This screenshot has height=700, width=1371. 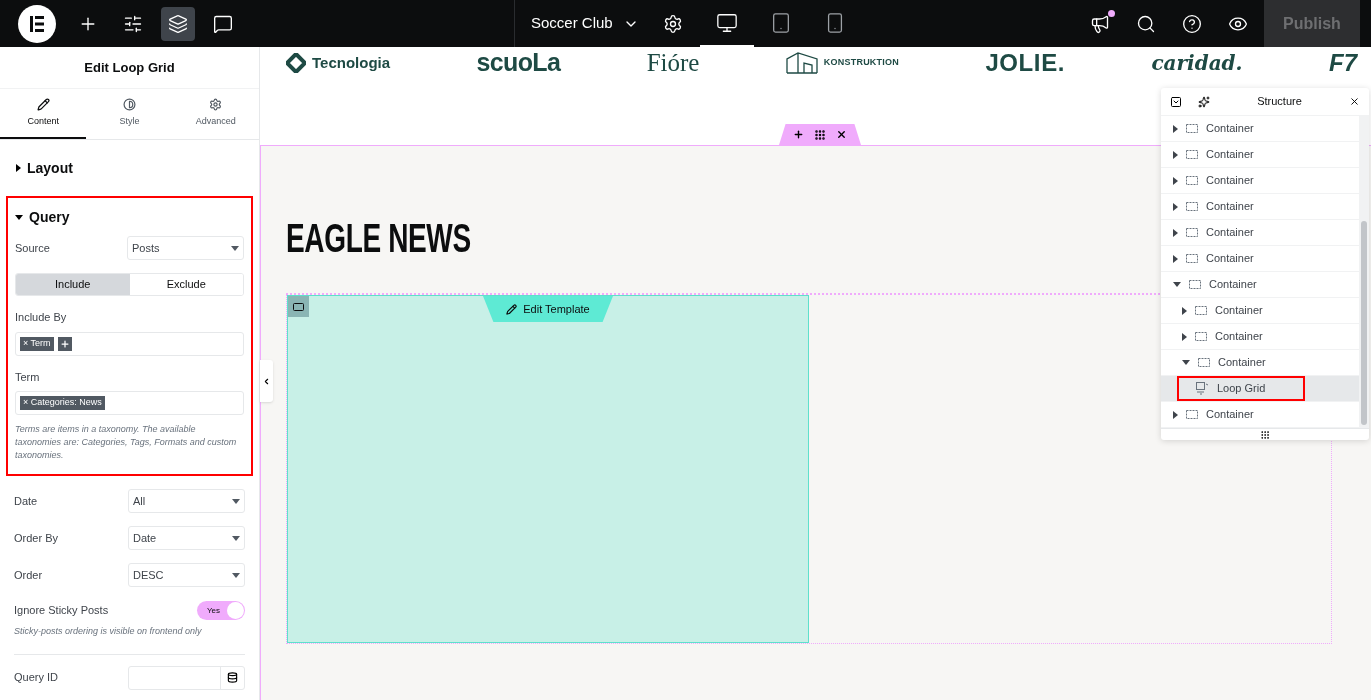 What do you see at coordinates (37, 343) in the screenshot?
I see `tag-chip: × Term` at bounding box center [37, 343].